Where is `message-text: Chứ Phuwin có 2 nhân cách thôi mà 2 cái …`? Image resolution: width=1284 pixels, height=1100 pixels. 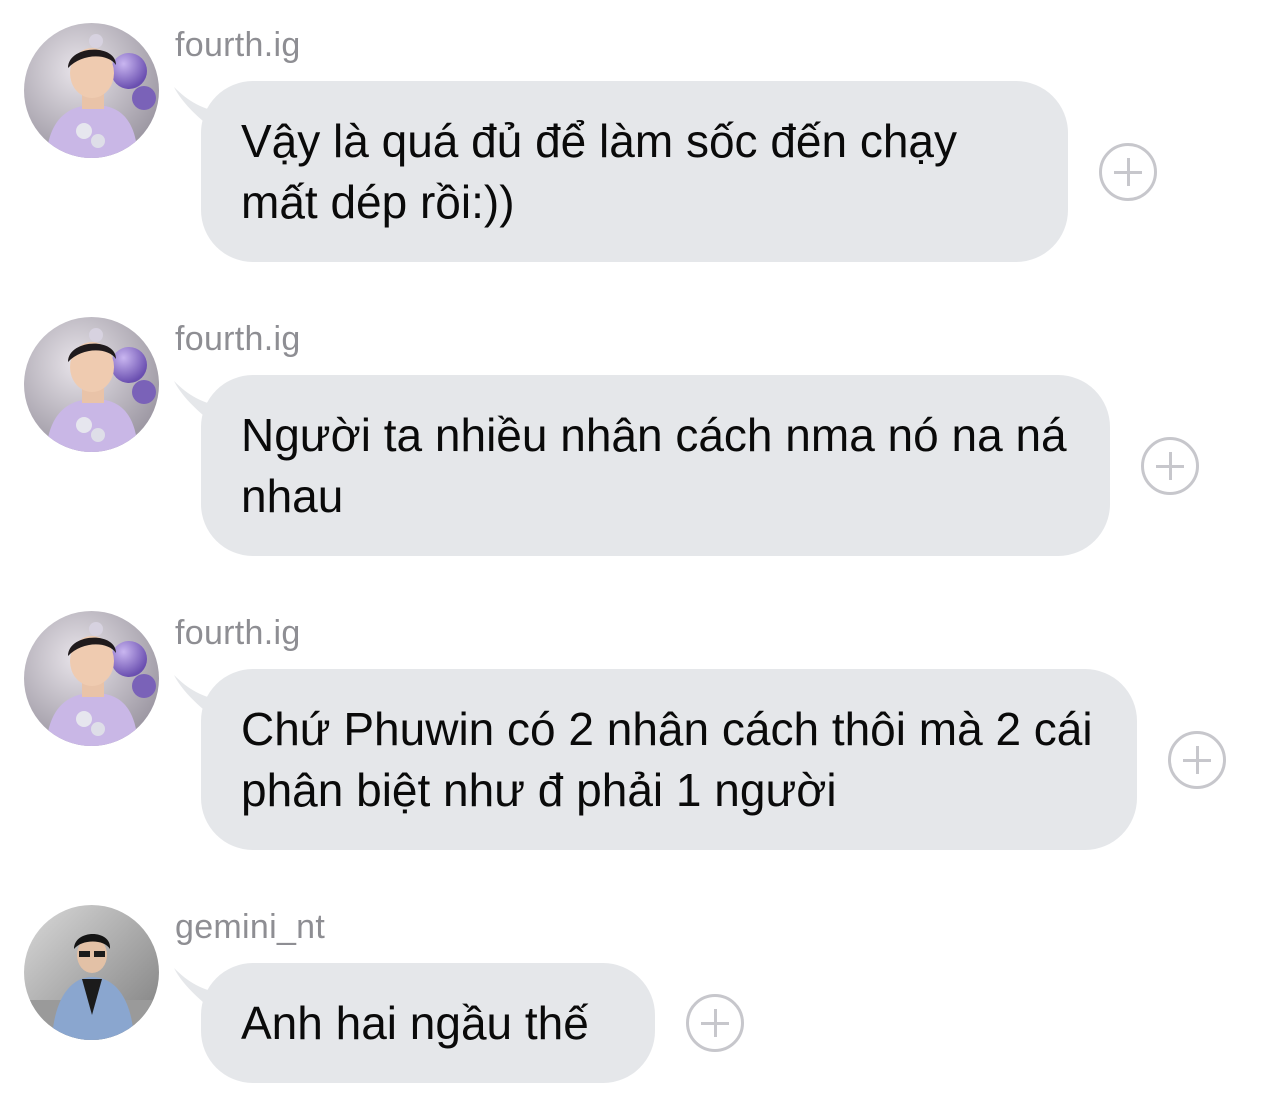
message-text: Chứ Phuwin có 2 nhân cách thôi mà 2 cái … is located at coordinates (667, 759).